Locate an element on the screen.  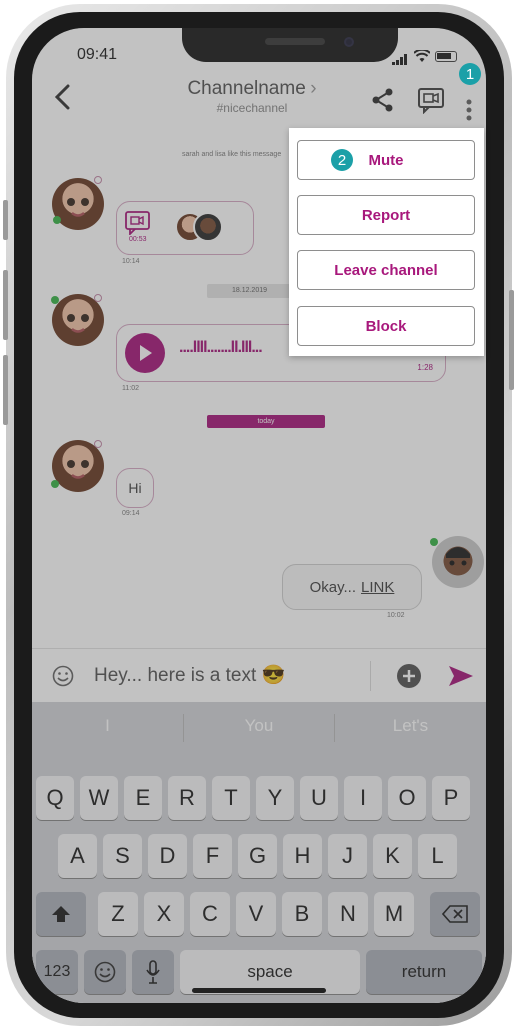
shift-key is located at coordinates (61, 914).